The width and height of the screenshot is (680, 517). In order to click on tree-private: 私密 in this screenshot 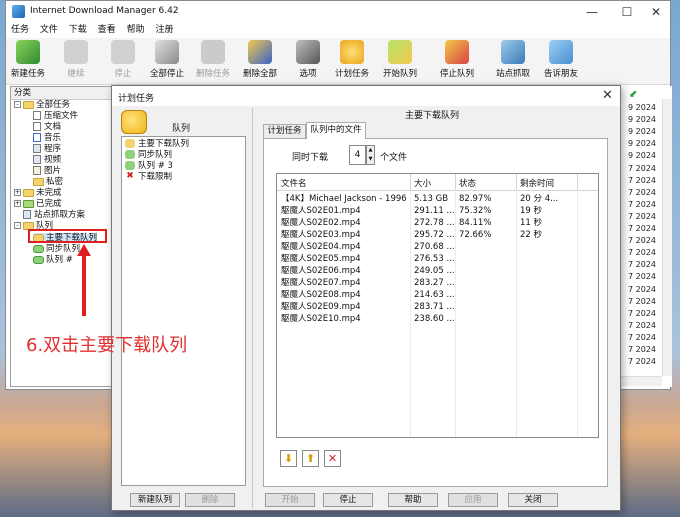, I will do `click(48, 182)`.